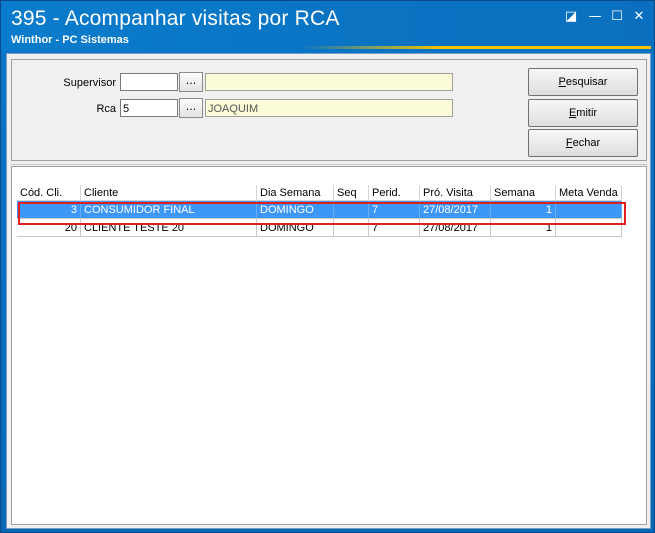  What do you see at coordinates (295, 193) in the screenshot?
I see `col-dia-semana: Dia Semana` at bounding box center [295, 193].